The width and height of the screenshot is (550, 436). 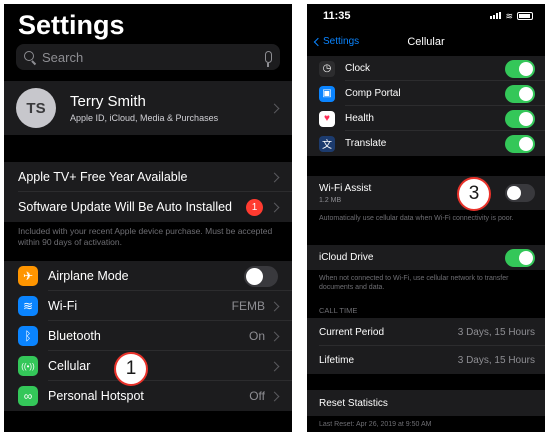 I want to click on reset-group: Reset Statistics, so click(x=426, y=403).